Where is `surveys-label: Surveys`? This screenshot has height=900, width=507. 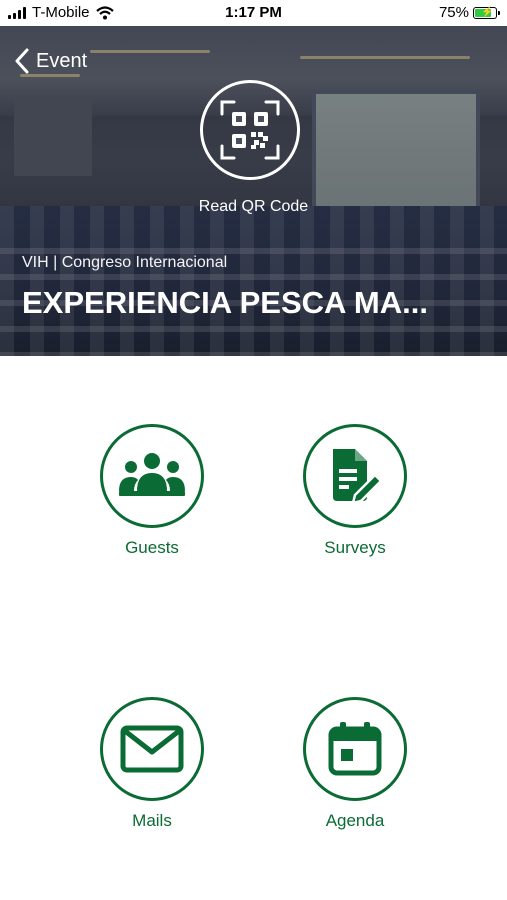
surveys-label: Surveys is located at coordinates (355, 547).